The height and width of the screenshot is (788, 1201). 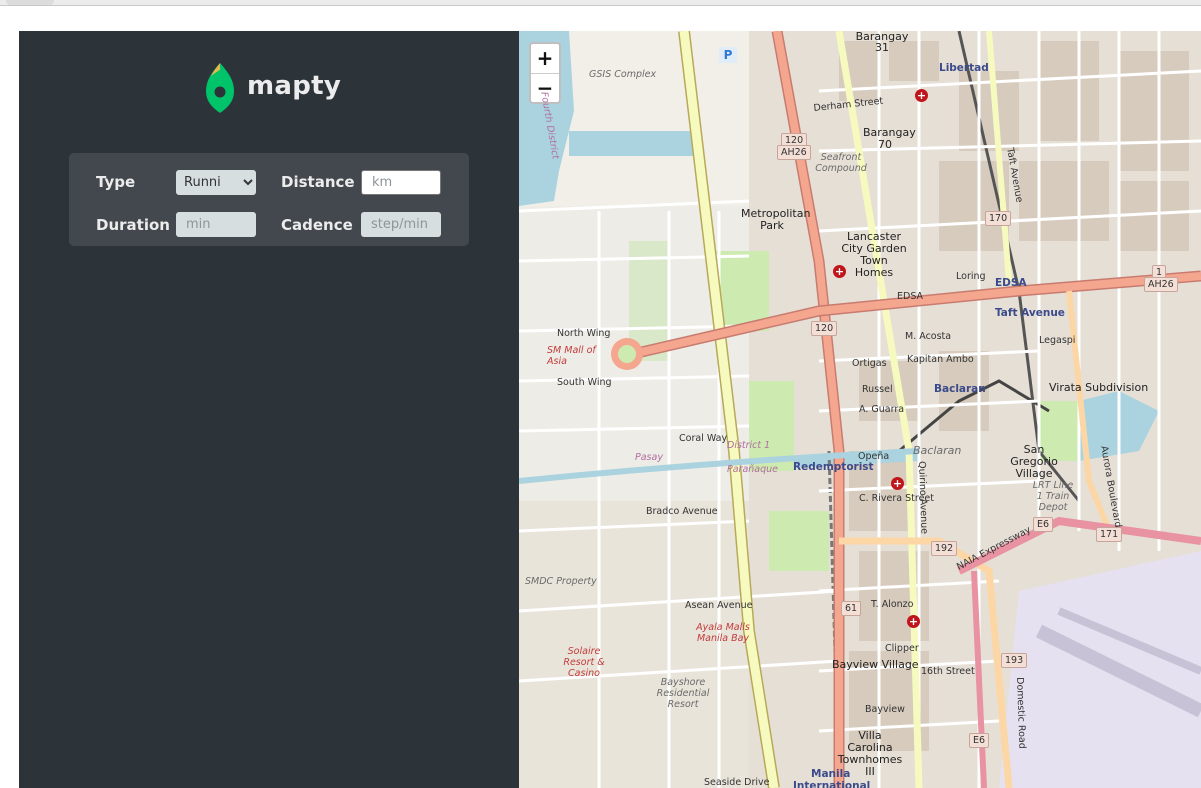 What do you see at coordinates (216, 224) in the screenshot?
I see `duration-input` at bounding box center [216, 224].